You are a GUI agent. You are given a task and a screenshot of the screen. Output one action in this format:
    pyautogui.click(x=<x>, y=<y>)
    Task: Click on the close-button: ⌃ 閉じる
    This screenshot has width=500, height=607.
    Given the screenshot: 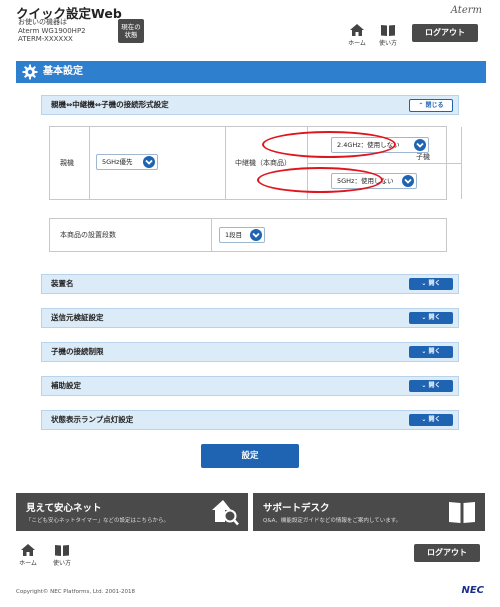 What is the action you would take?
    pyautogui.click(x=431, y=105)
    